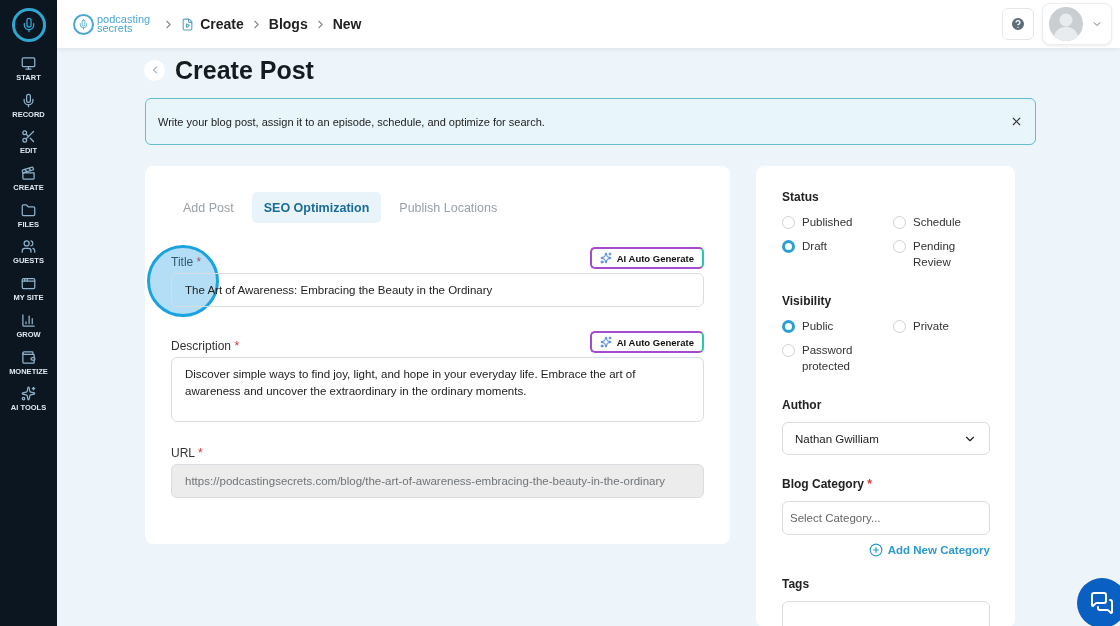 The image size is (1120, 626). What do you see at coordinates (244, 70) in the screenshot?
I see `page-title: Create Post` at bounding box center [244, 70].